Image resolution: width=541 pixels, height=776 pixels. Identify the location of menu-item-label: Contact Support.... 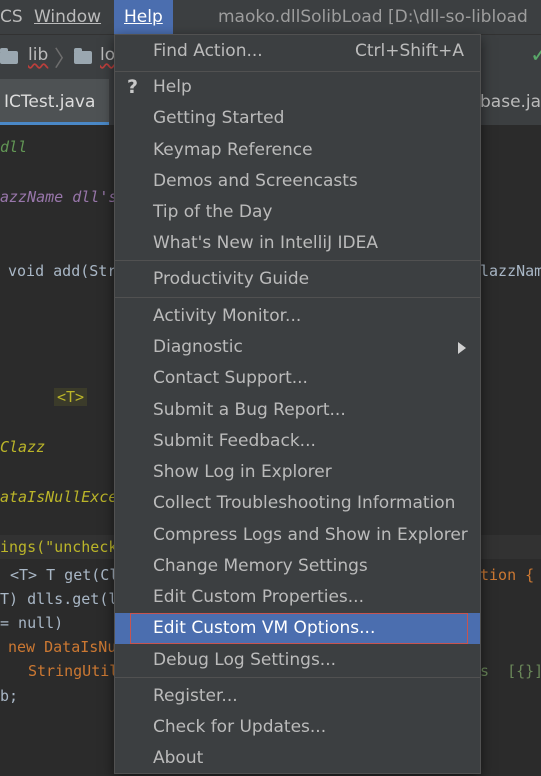
(230, 378).